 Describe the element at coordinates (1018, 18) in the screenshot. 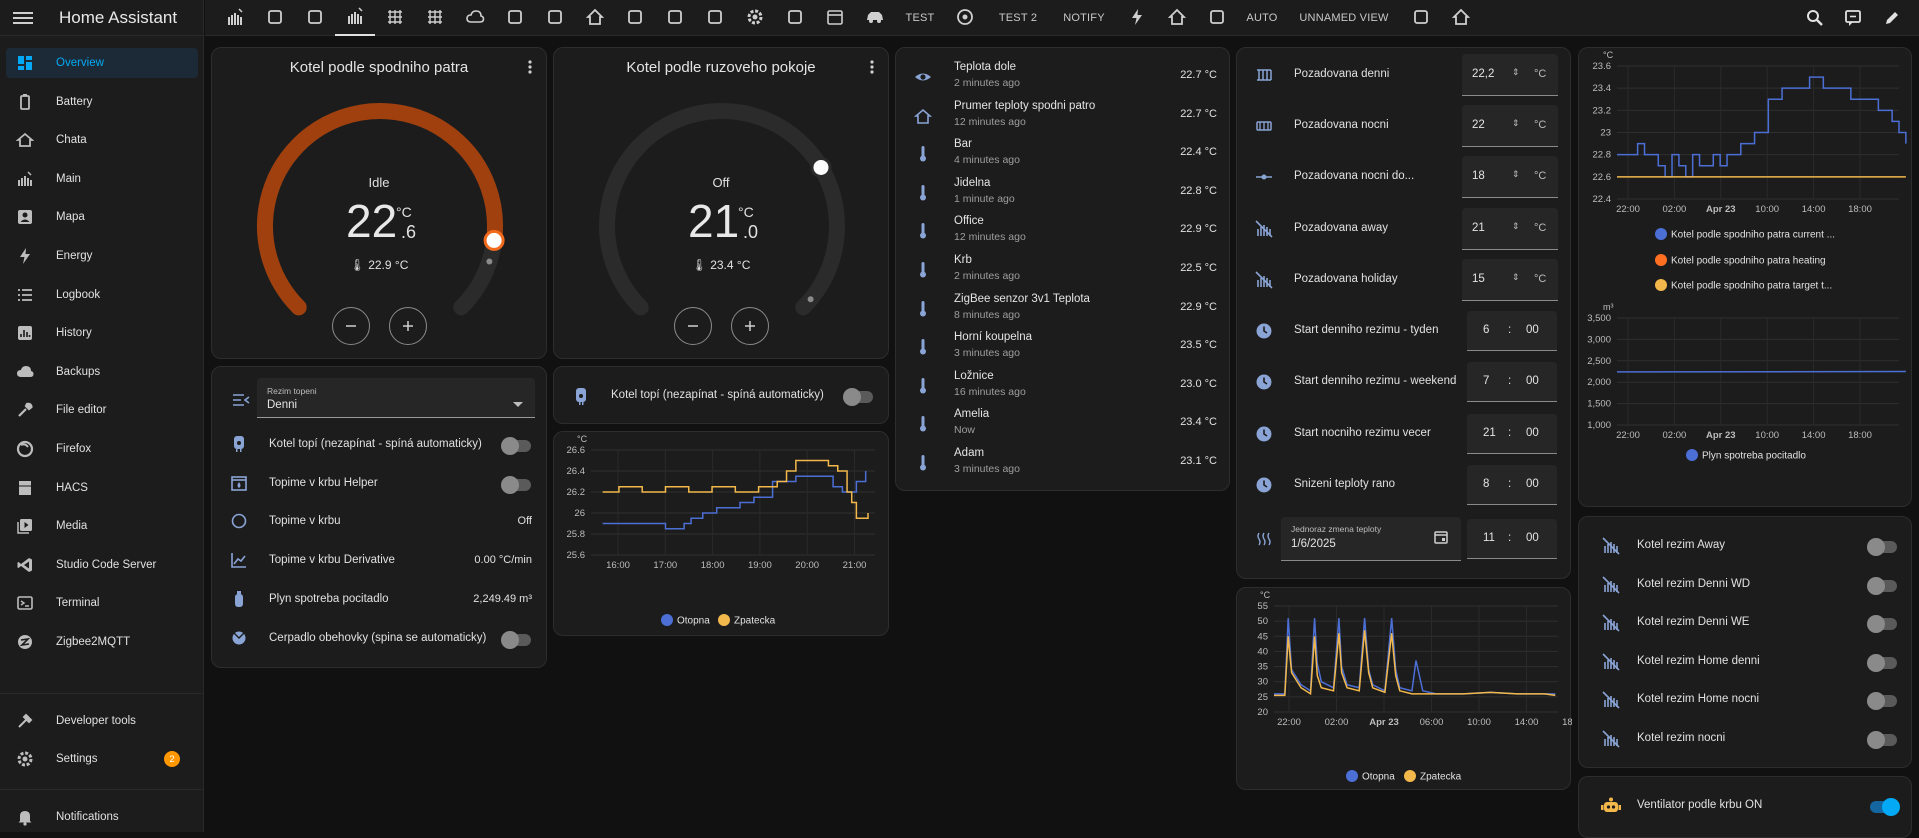

I see `tab-test-2: TEST 2` at that location.